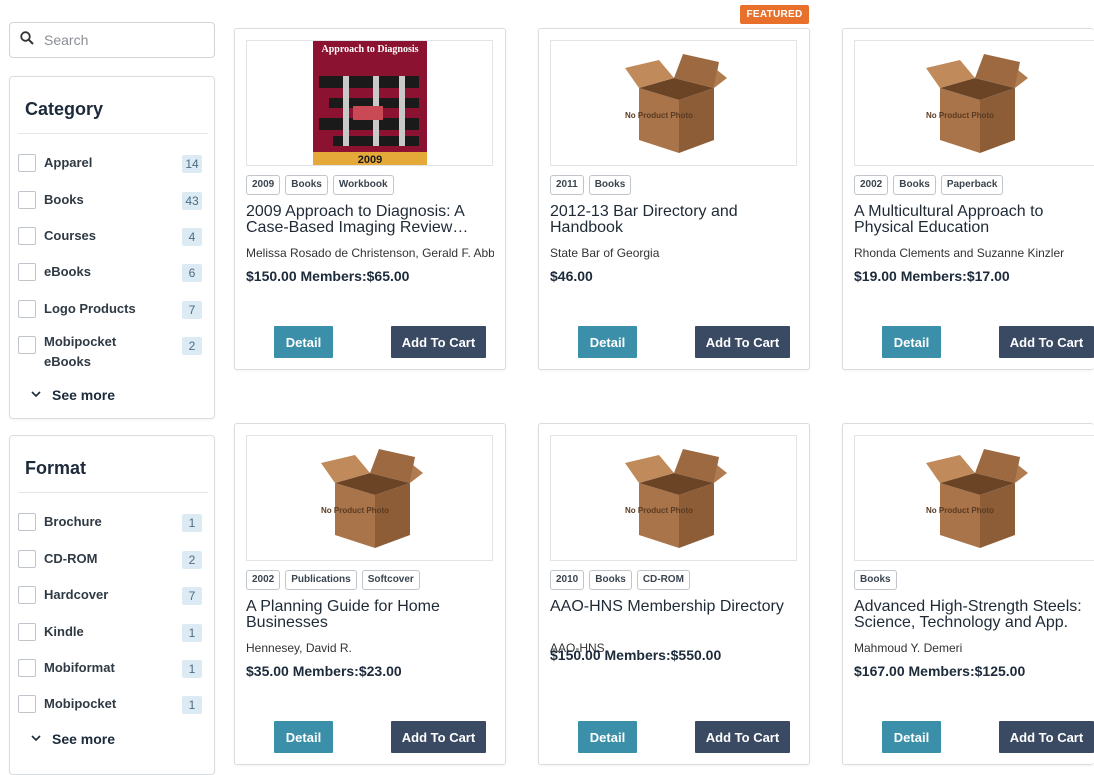 The width and height of the screenshot is (1094, 775). I want to click on product-image: Approach to Diagnosis 2009, so click(369, 103).